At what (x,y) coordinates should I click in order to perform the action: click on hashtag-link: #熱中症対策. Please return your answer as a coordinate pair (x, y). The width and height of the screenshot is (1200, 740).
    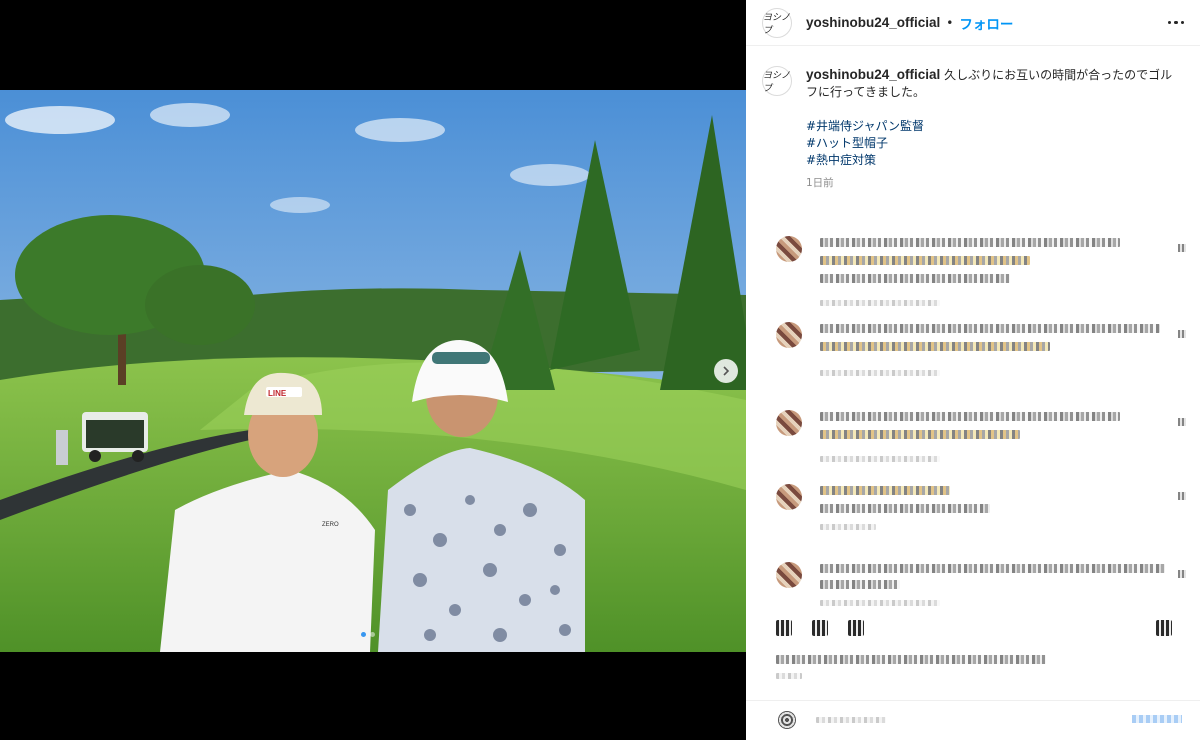
    Looking at the image, I should click on (991, 160).